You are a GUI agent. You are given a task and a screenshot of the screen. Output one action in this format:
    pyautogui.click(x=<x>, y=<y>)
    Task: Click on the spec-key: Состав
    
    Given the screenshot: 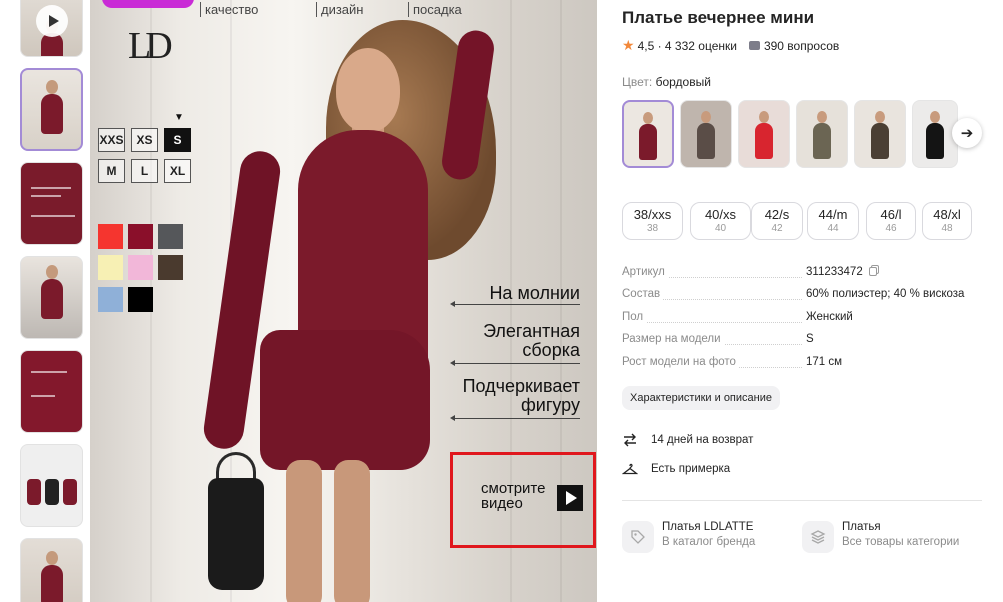 What is the action you would take?
    pyautogui.click(x=643, y=294)
    